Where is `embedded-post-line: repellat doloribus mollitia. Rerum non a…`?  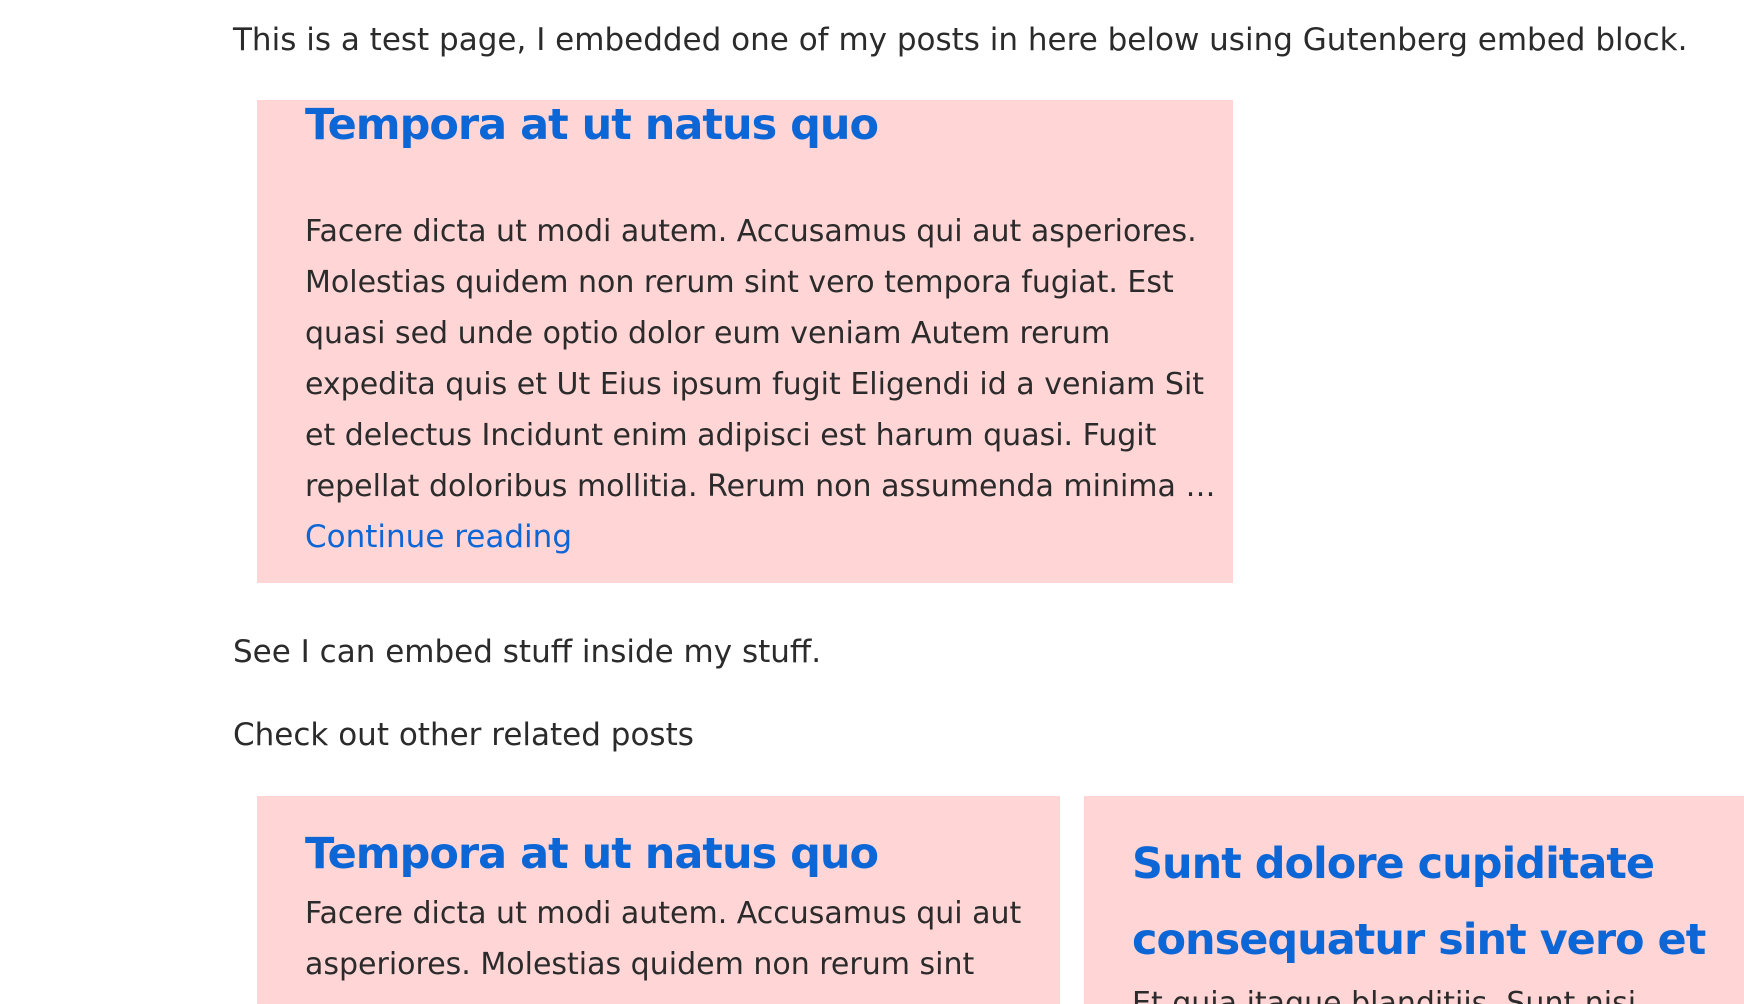 embedded-post-line: repellat doloribus mollitia. Rerum non a… is located at coordinates (760, 486).